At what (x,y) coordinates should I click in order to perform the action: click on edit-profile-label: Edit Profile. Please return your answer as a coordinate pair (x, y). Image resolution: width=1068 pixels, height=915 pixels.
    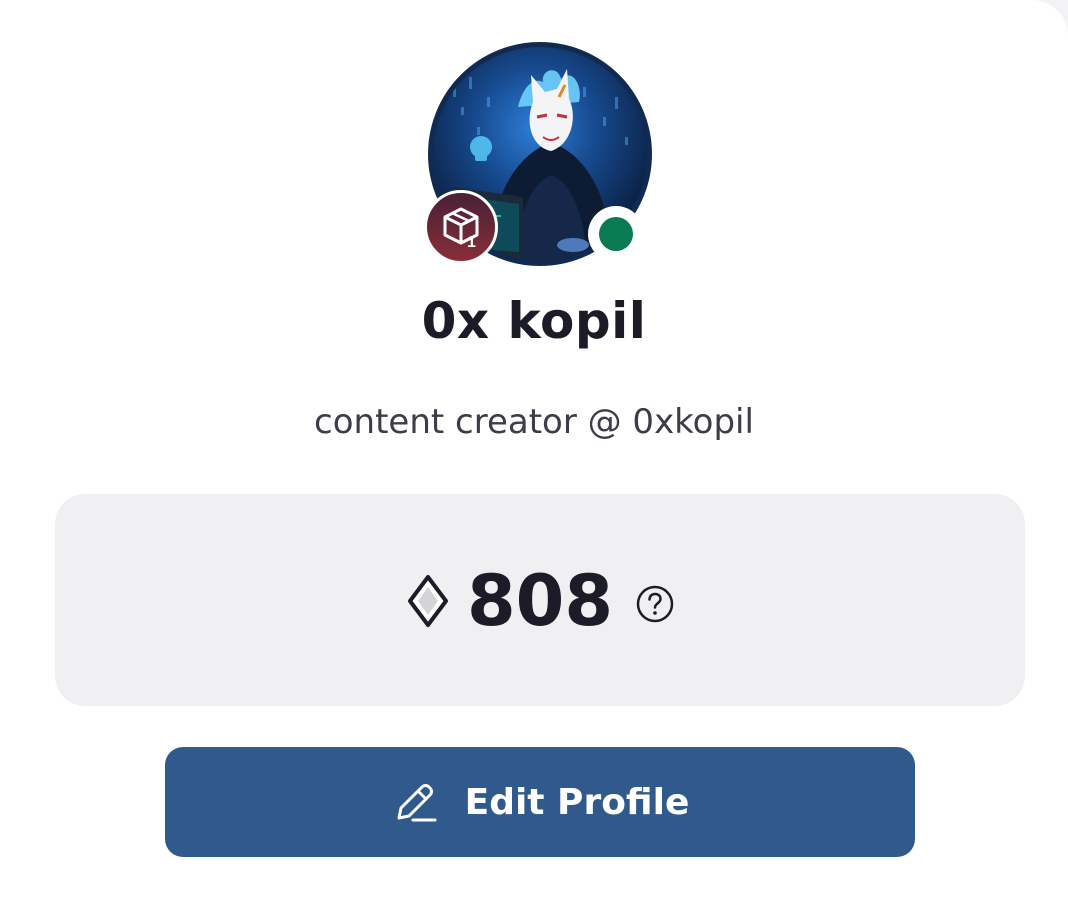
    Looking at the image, I should click on (577, 802).